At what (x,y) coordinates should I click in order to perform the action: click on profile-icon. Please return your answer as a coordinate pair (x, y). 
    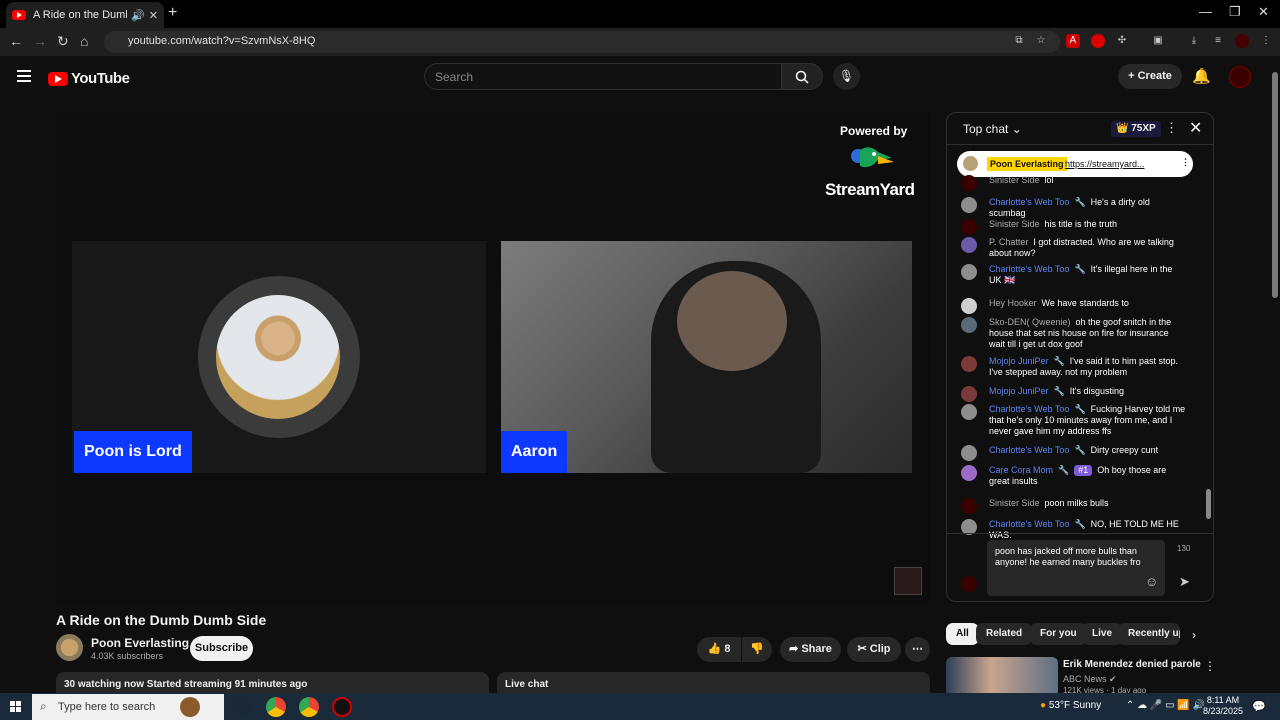
    Looking at the image, I should click on (1242, 41).